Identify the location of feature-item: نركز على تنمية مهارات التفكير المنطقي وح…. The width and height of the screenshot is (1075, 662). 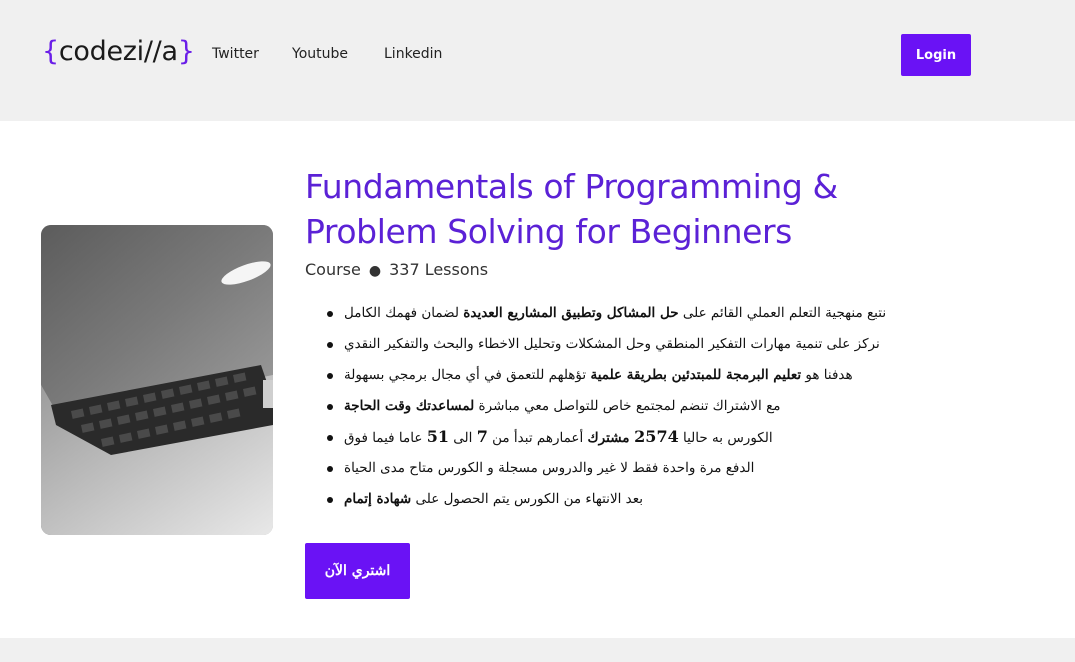
(622, 346).